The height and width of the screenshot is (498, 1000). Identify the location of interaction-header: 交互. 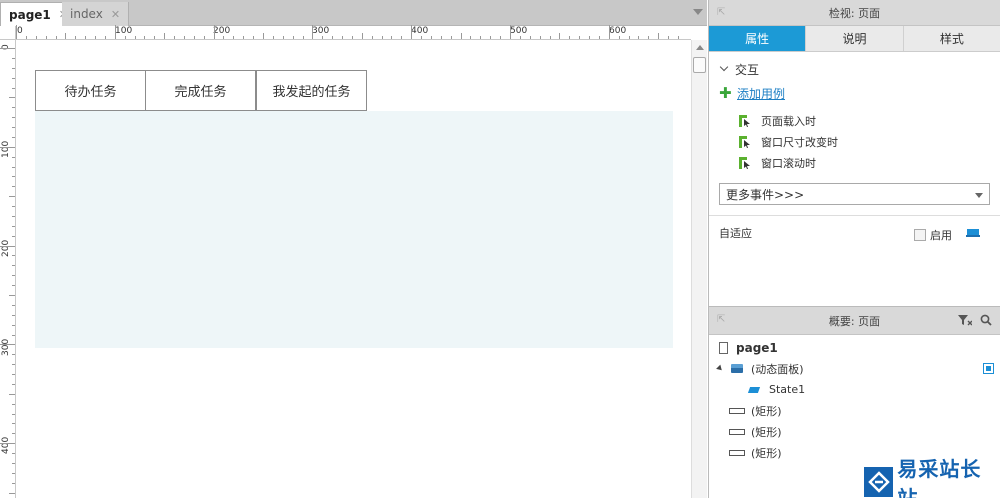
(854, 69).